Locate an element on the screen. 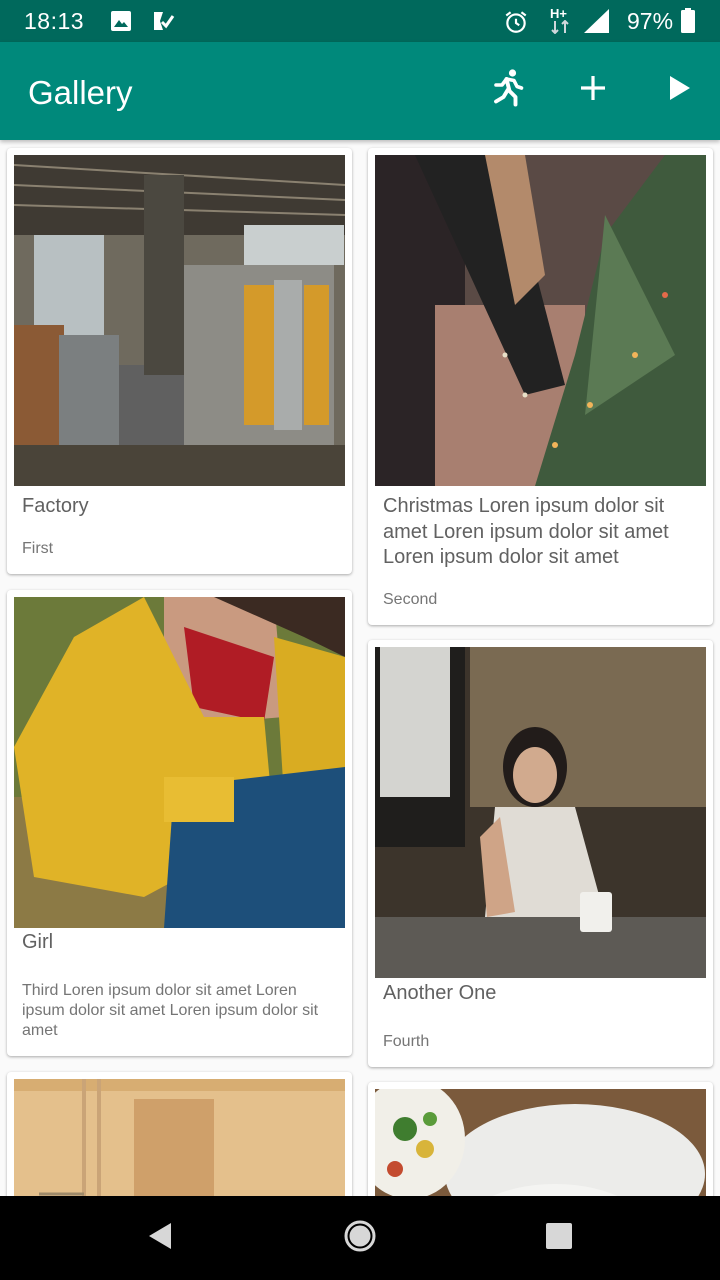  network-type: H+ is located at coordinates (558, 13).